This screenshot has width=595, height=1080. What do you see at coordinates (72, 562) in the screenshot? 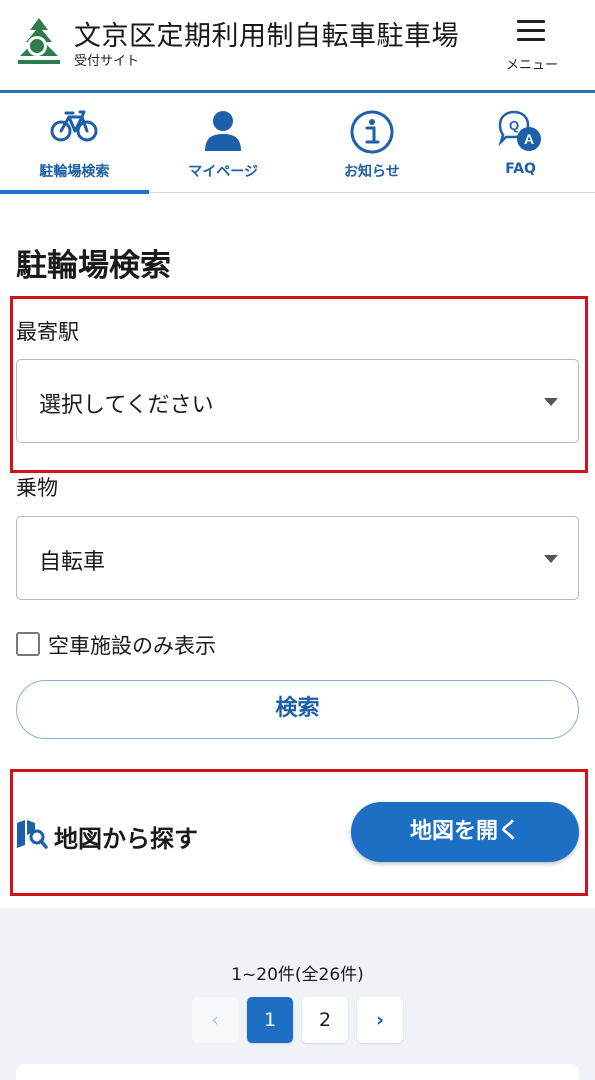
I see `vehicle-select-value: 自転車` at bounding box center [72, 562].